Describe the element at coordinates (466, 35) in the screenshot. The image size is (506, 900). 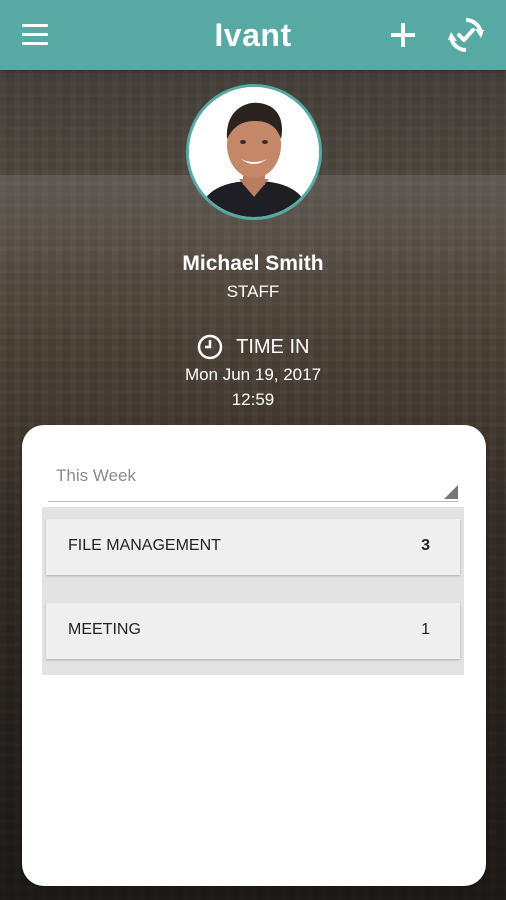
I see `sync-icon` at that location.